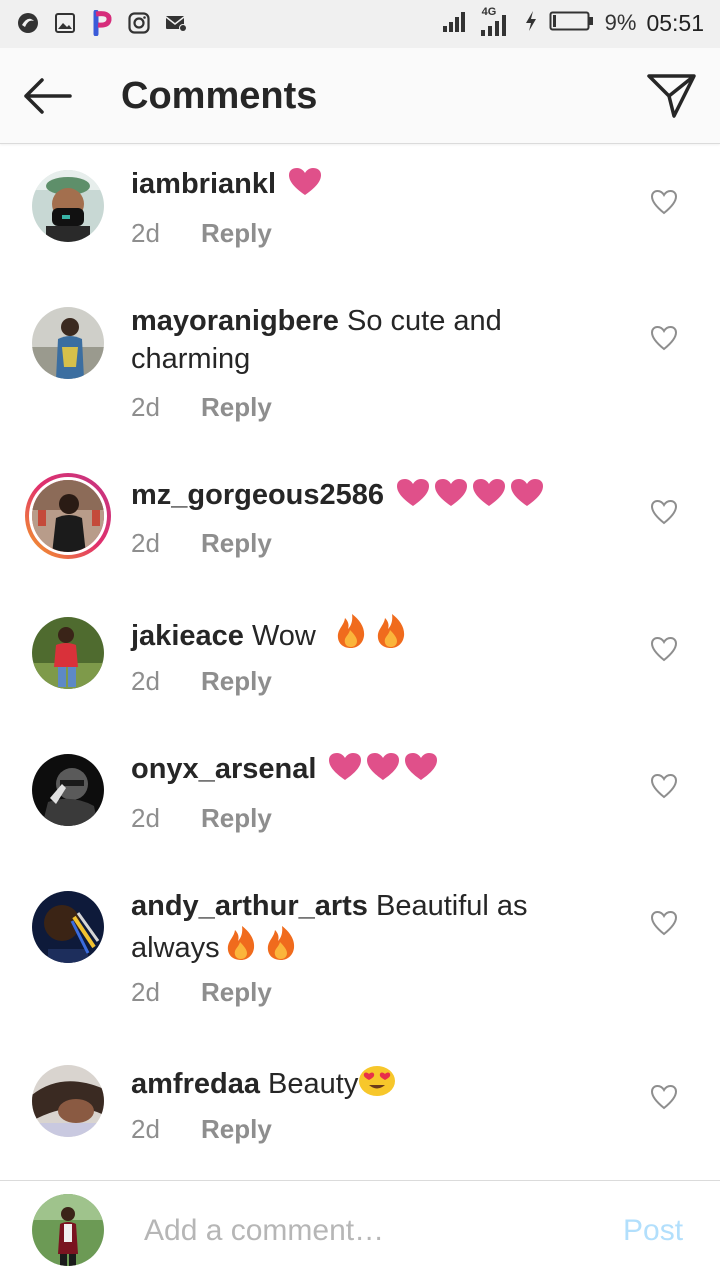 The height and width of the screenshot is (1280, 720). Describe the element at coordinates (366, 340) in the screenshot. I see `comment-body: mayoranigbere So cute and charming` at that location.